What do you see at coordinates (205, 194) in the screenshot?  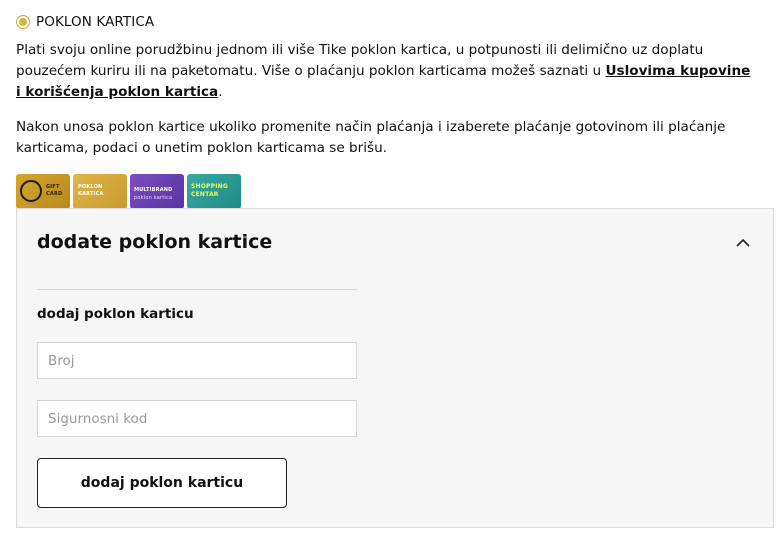 I see `card-line: CENTAR` at bounding box center [205, 194].